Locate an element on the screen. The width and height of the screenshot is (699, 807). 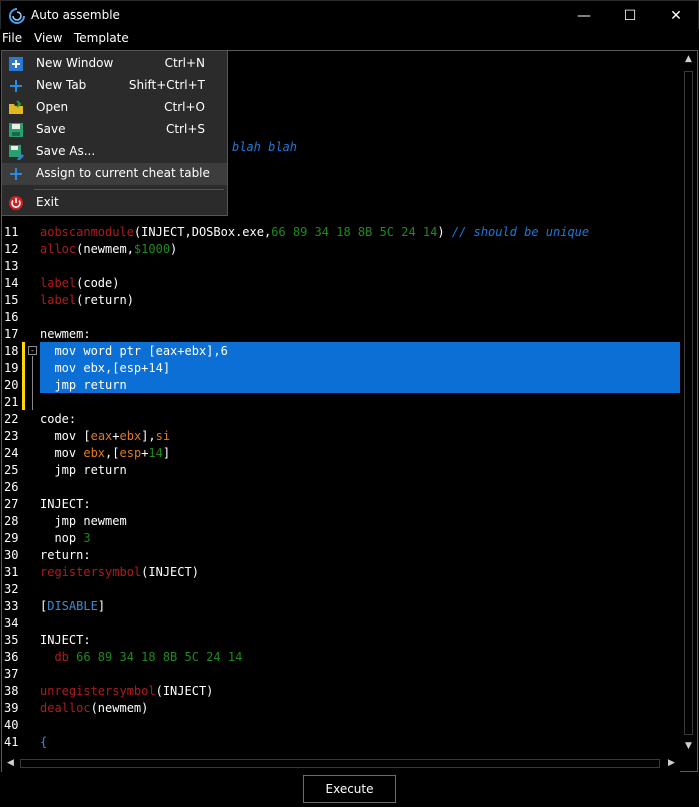
menu-item-save: Save Ctrl+S is located at coordinates (114, 130).